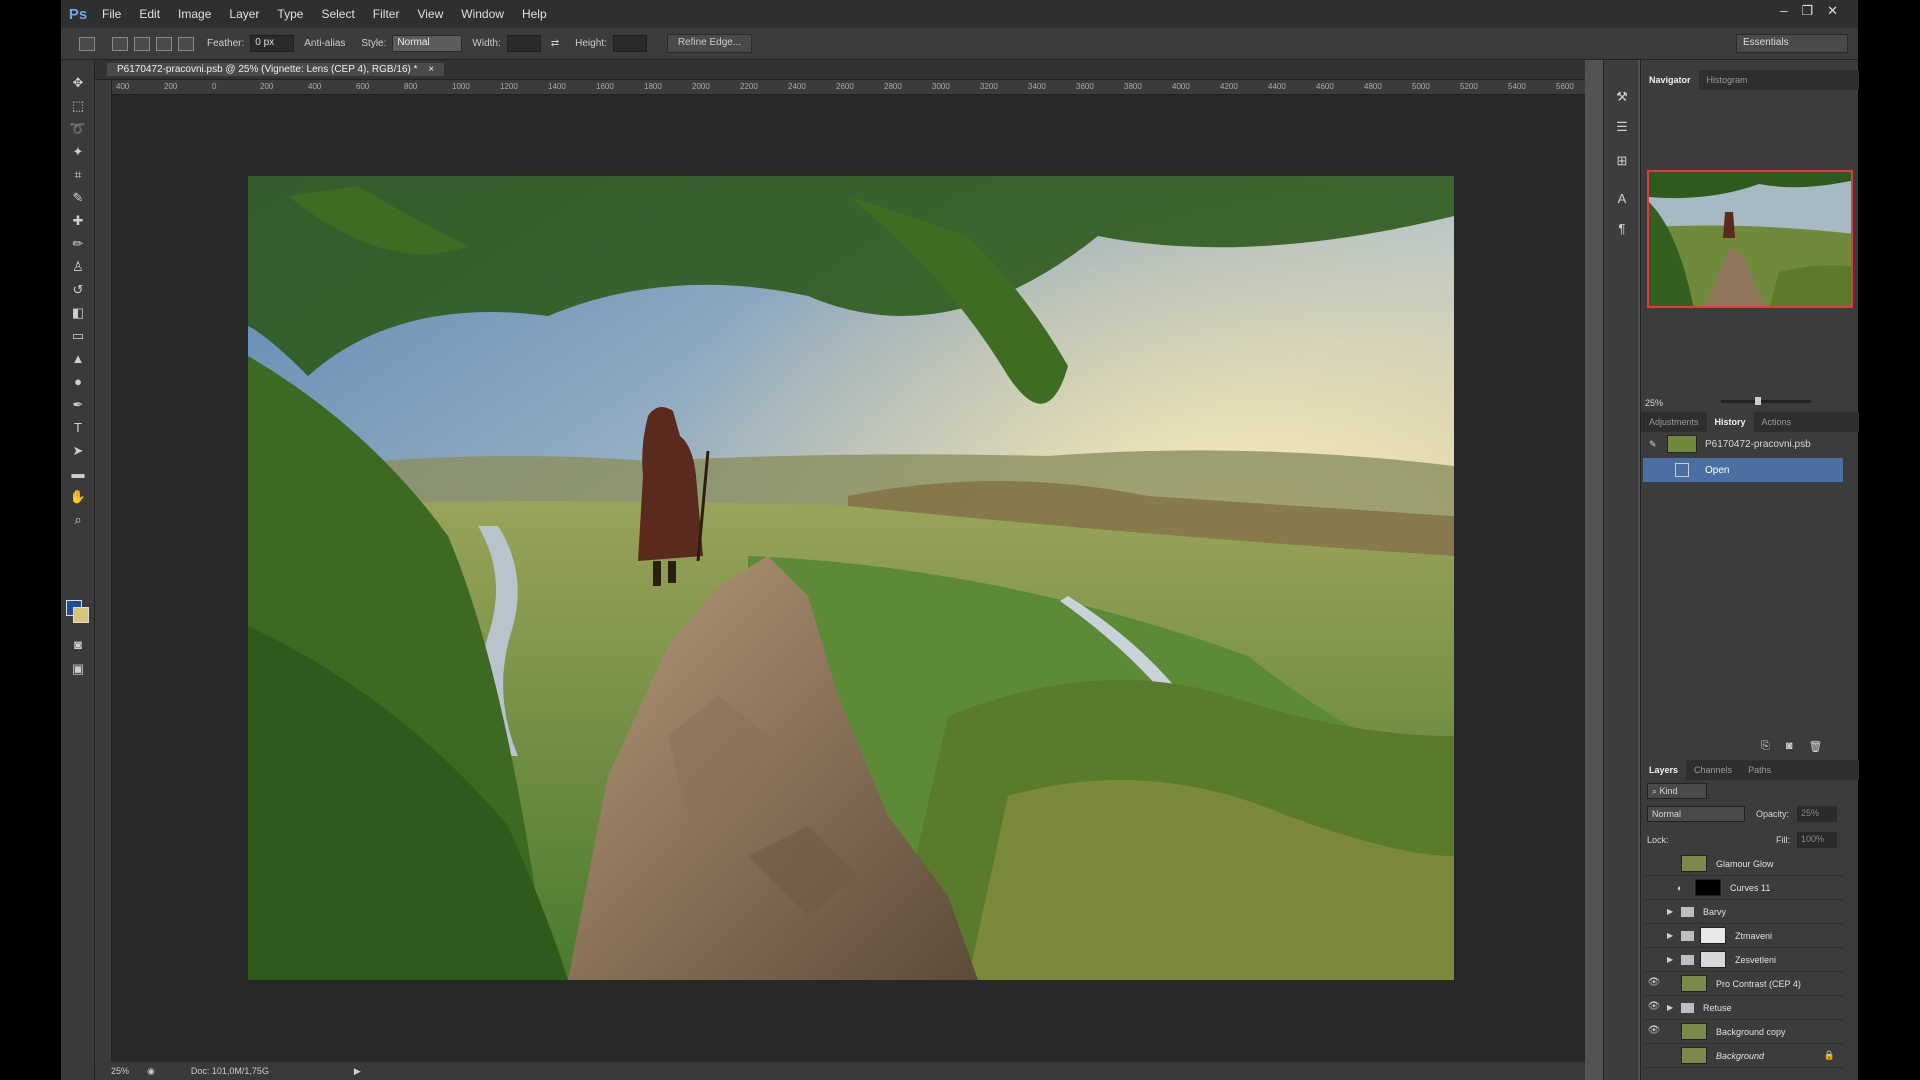 This screenshot has height=1080, width=1920. I want to click on opacity-input: 25%, so click(1817, 814).